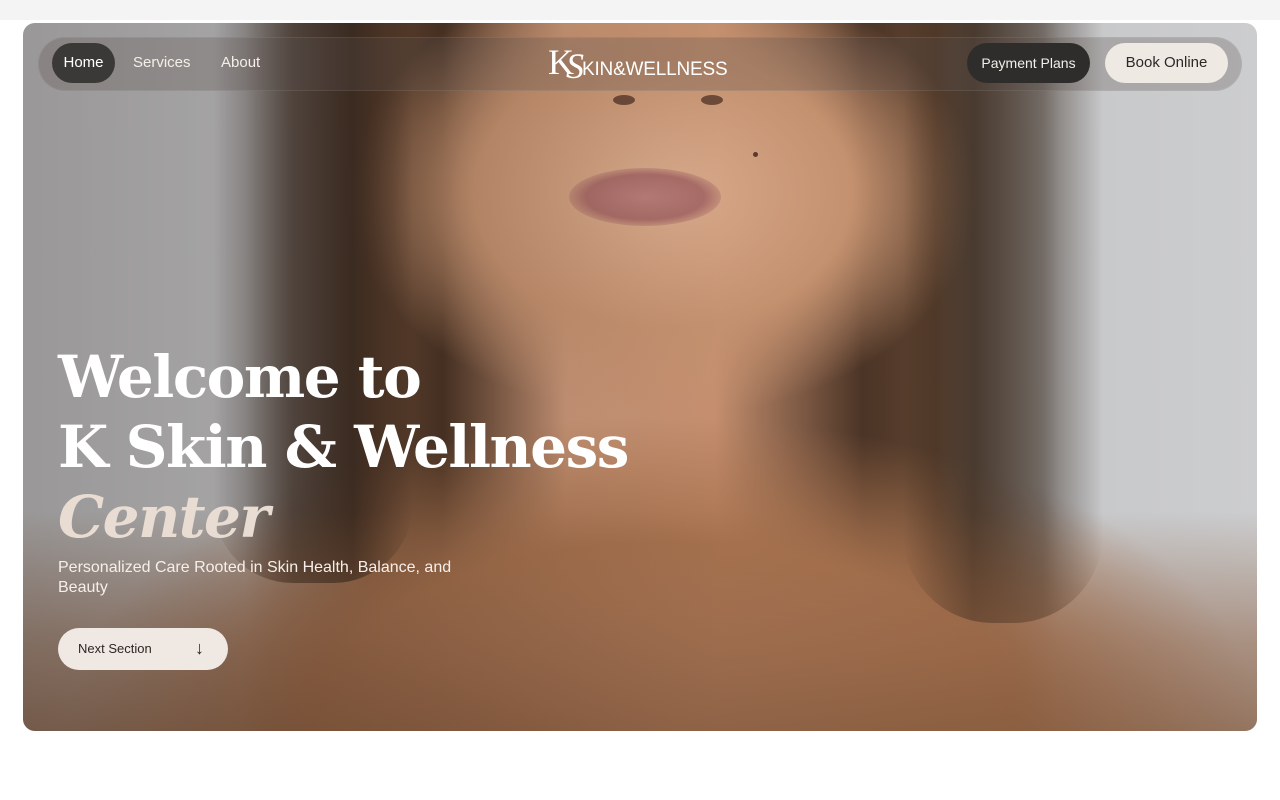 The image size is (1280, 800). Describe the element at coordinates (1166, 63) in the screenshot. I see `book-online-button: Book Online` at that location.